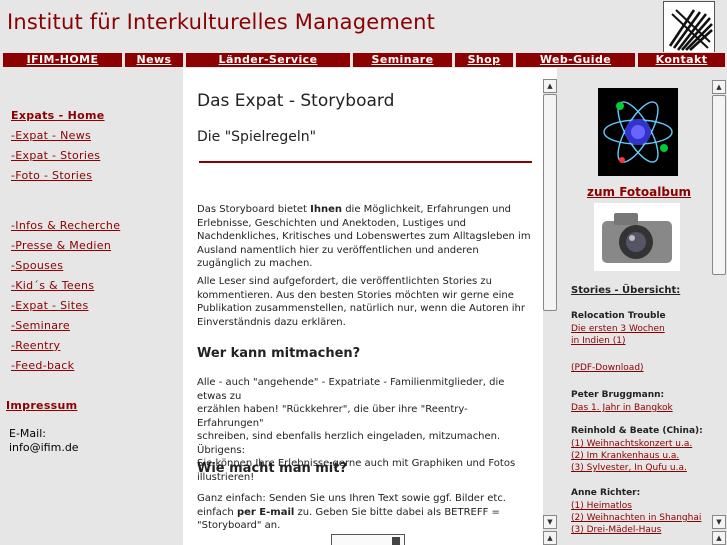 The height and width of the screenshot is (545, 727). What do you see at coordinates (402, 60) in the screenshot?
I see `nav-seminare: Seminare` at bounding box center [402, 60].